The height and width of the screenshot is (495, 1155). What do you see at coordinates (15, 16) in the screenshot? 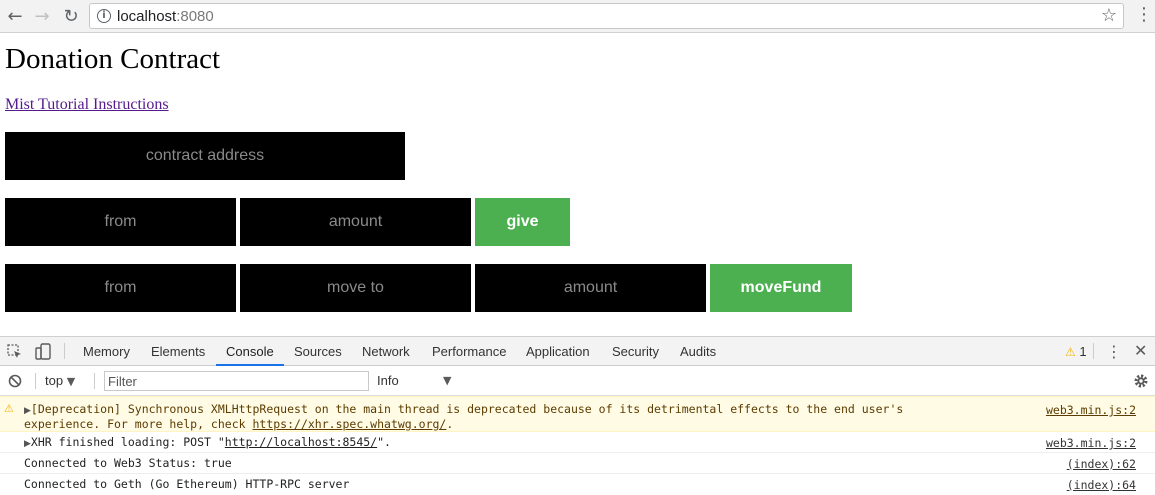
I see `back-arrow-icon: ←` at bounding box center [15, 16].